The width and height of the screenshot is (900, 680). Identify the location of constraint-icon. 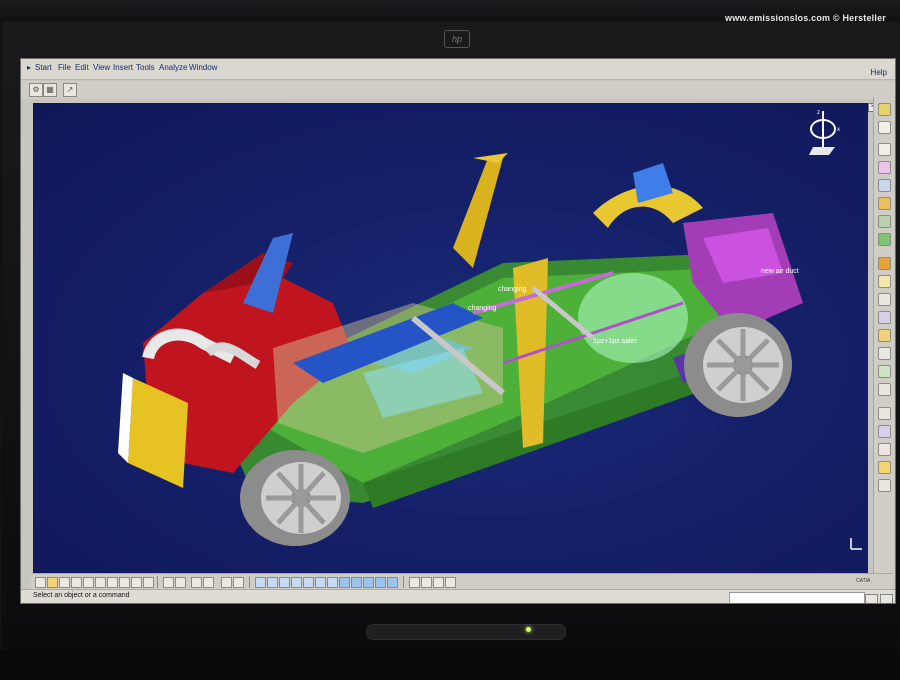
(884, 335).